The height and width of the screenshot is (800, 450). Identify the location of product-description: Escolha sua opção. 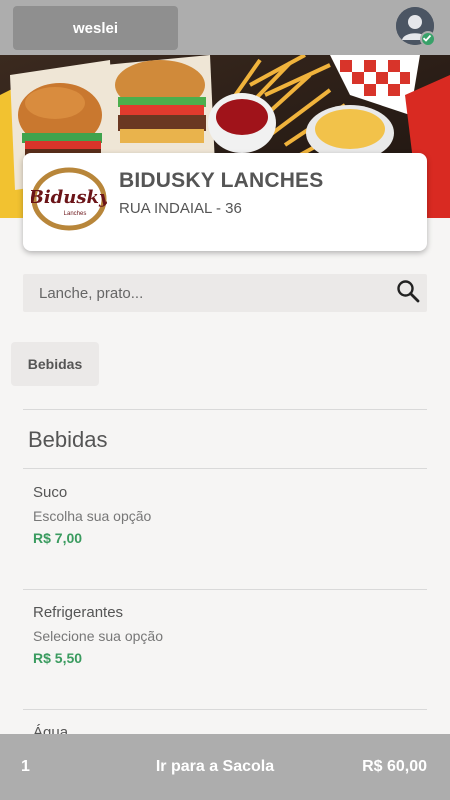
(92, 516).